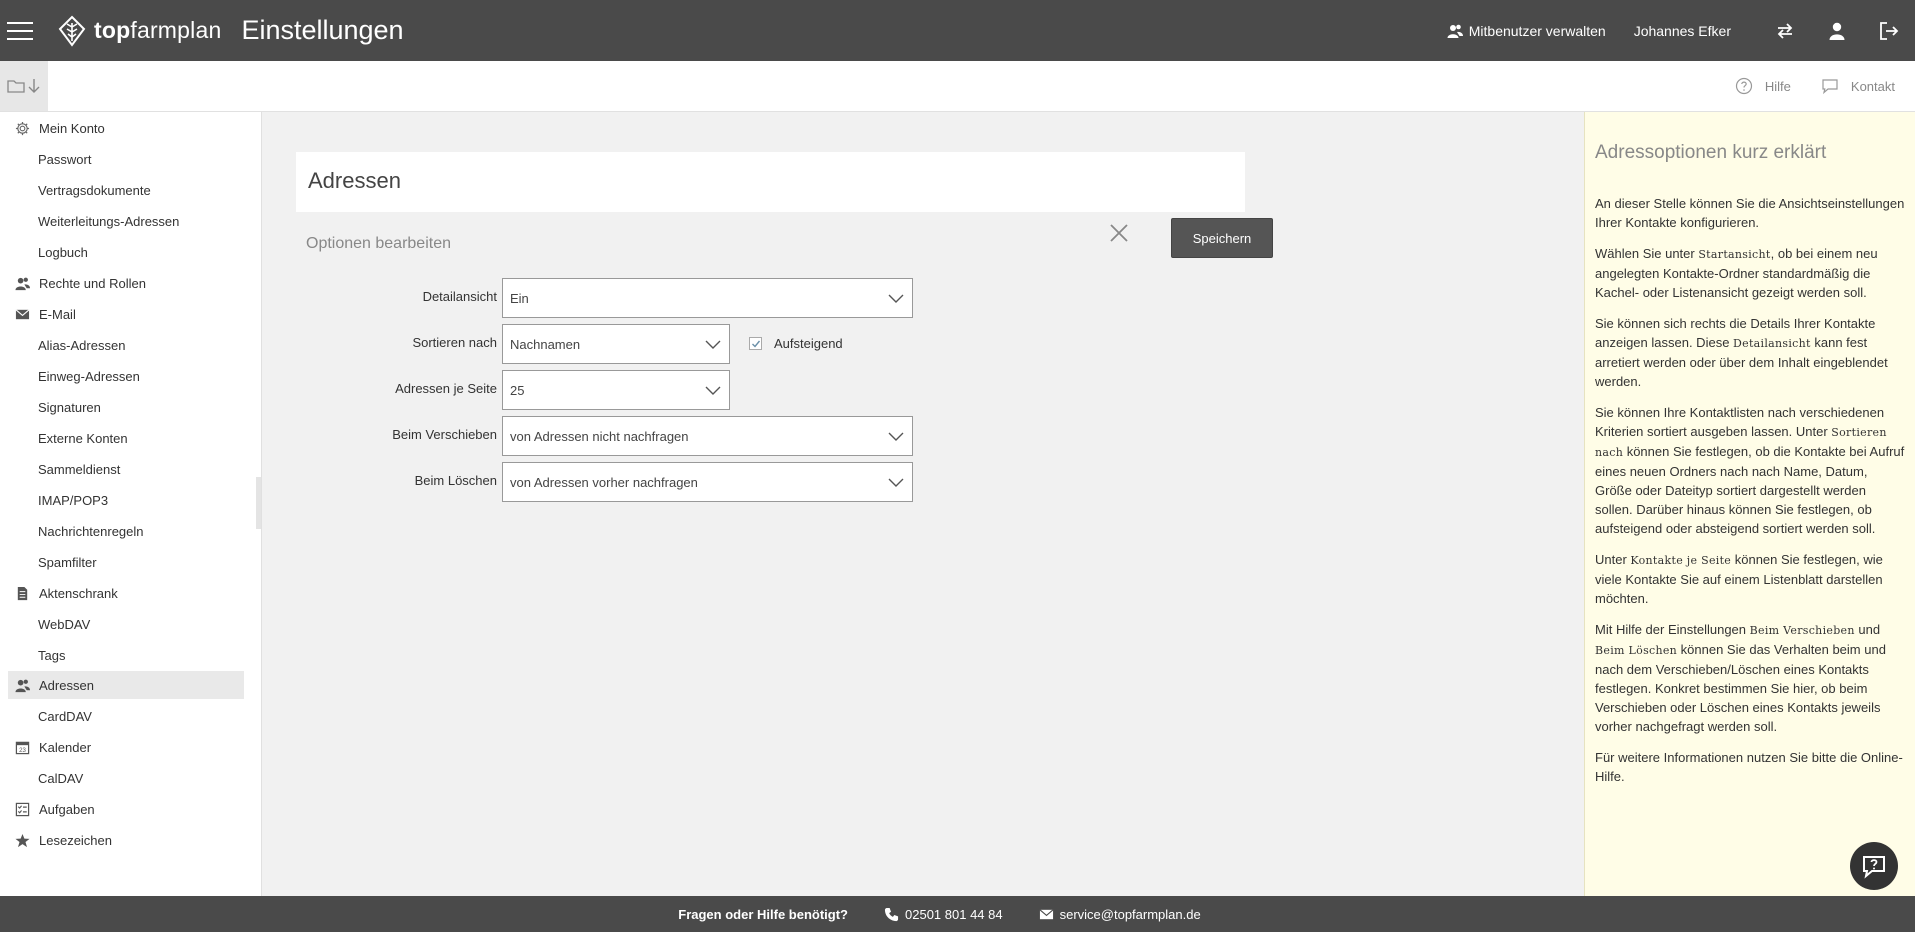 The height and width of the screenshot is (932, 1915). Describe the element at coordinates (65, 159) in the screenshot. I see `sidebar-item-label: Passwort` at that location.